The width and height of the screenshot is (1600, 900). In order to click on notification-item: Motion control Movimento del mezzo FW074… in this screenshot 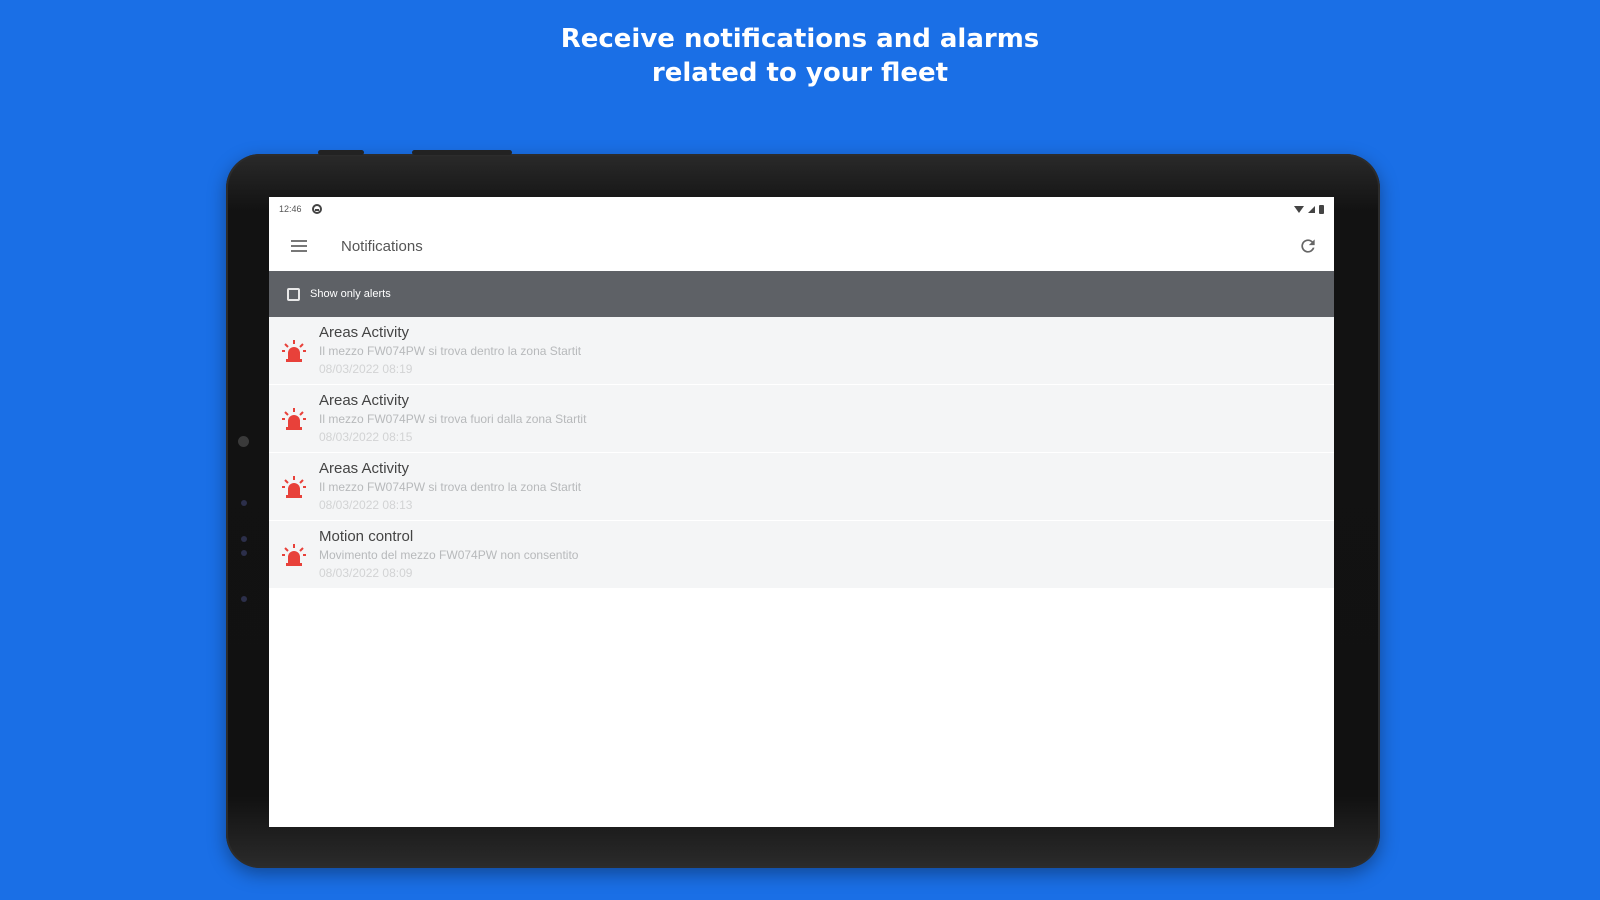, I will do `click(801, 555)`.